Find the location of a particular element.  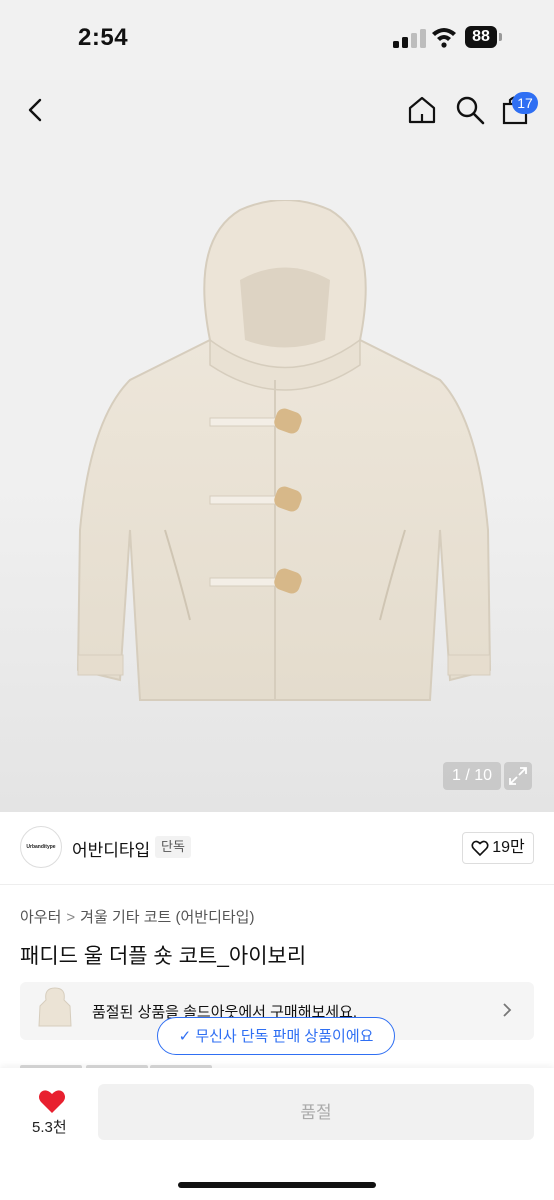

brand-like-button: 19만 is located at coordinates (498, 848).